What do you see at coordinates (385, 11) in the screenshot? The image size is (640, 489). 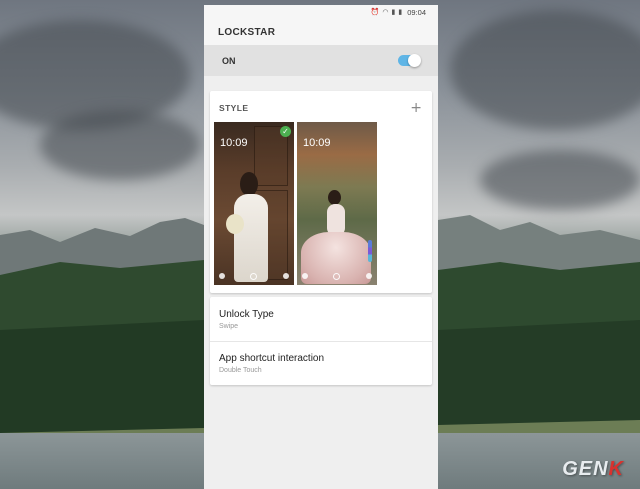 I see `wifi-icon: ◠` at bounding box center [385, 11].